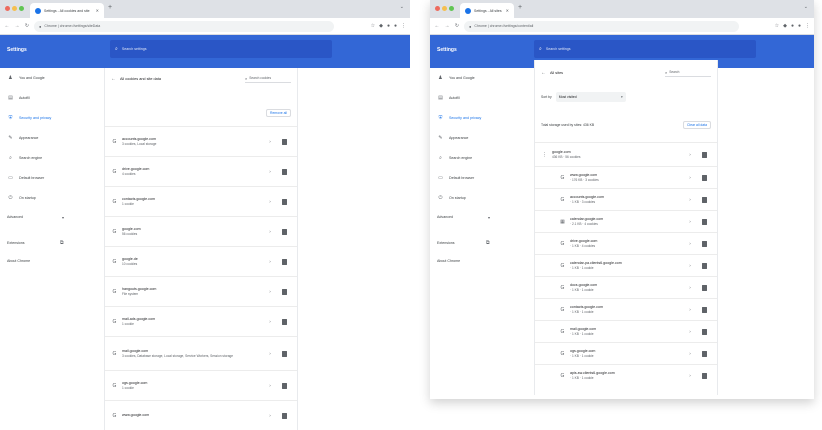  What do you see at coordinates (402, 7) in the screenshot?
I see `chevron-down-icon: ⌄` at bounding box center [402, 7].